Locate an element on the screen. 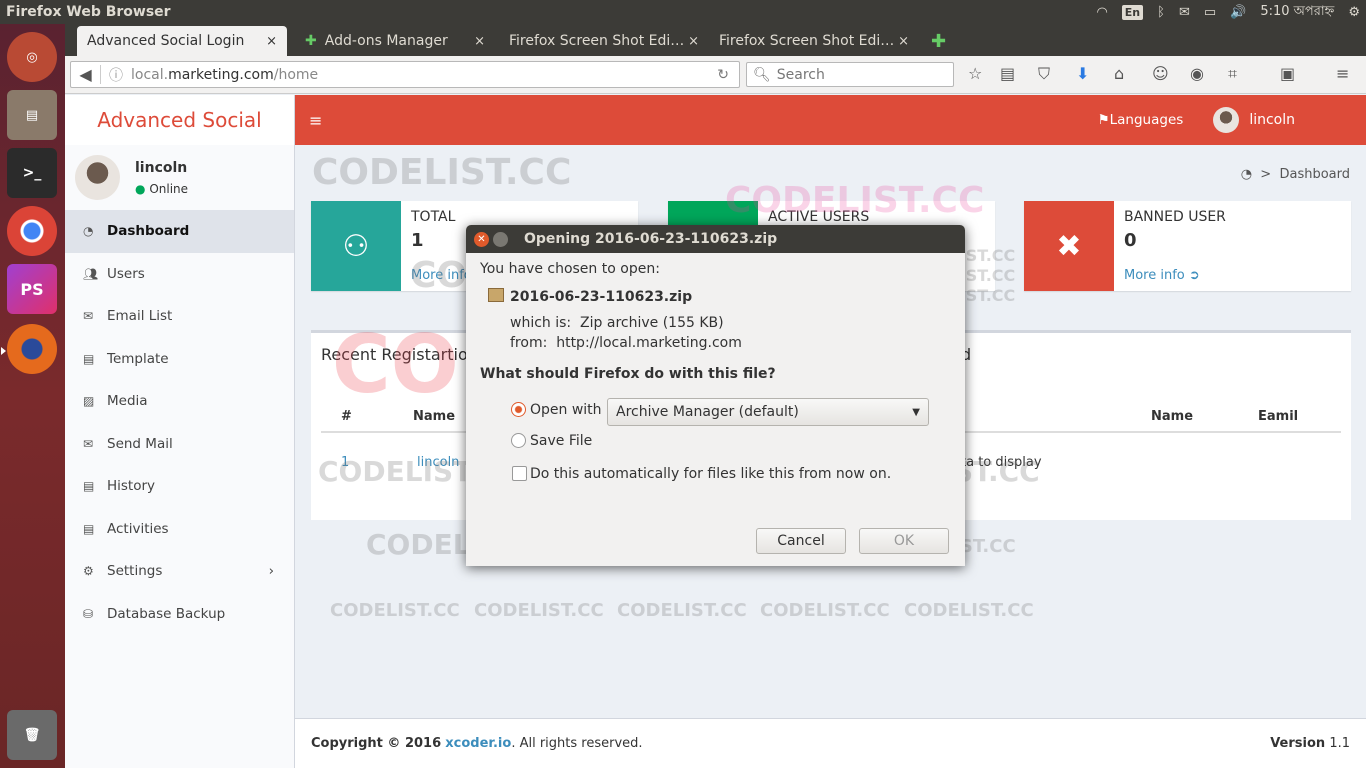  open-with-select: Archive Manager (default) ▼ is located at coordinates (768, 412).